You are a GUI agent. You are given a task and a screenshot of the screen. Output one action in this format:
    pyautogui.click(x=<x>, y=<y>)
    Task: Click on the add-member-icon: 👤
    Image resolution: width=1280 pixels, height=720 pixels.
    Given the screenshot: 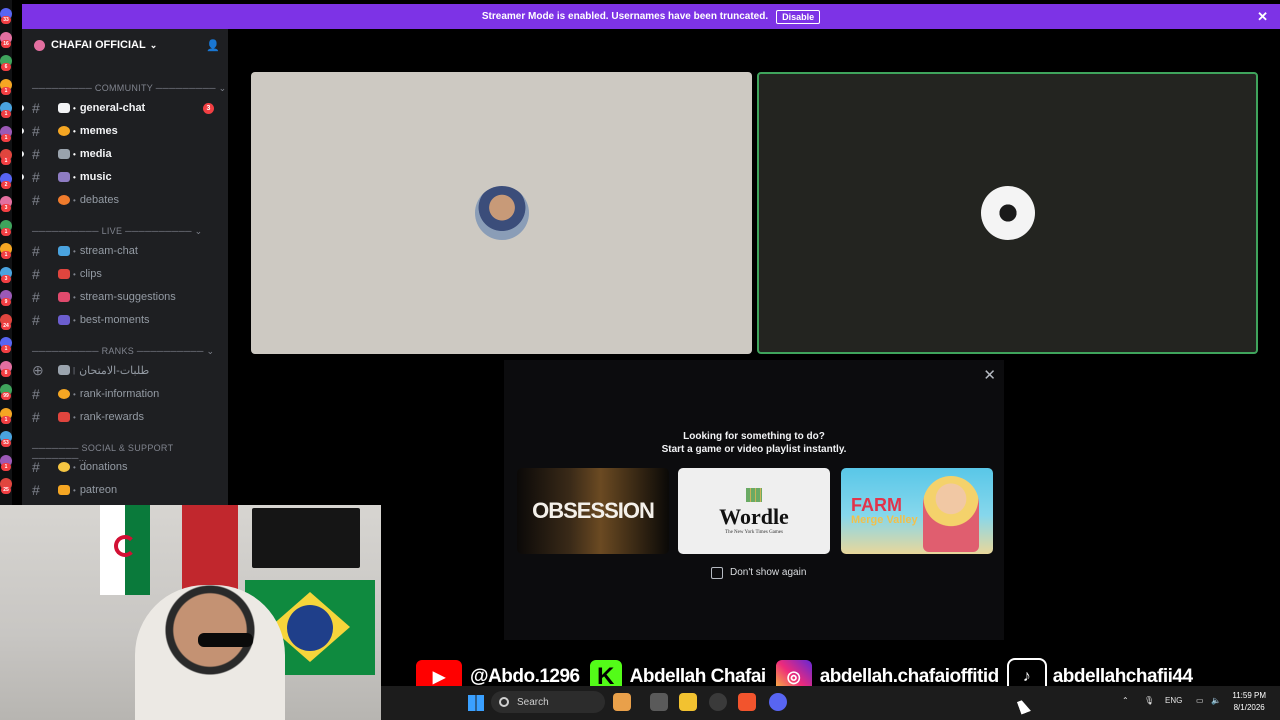 What is the action you would take?
    pyautogui.click(x=213, y=45)
    